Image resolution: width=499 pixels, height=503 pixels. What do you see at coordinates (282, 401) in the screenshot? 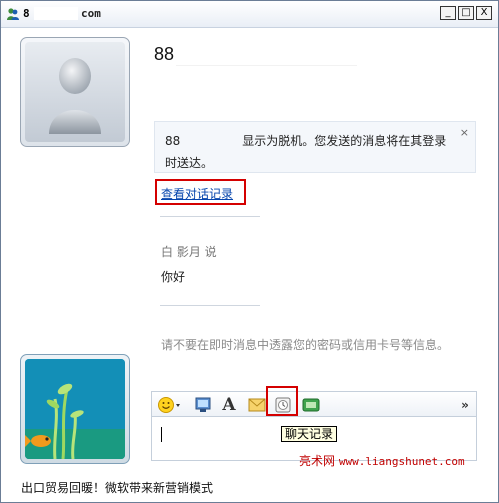
I see `history-button-highlight` at bounding box center [282, 401].